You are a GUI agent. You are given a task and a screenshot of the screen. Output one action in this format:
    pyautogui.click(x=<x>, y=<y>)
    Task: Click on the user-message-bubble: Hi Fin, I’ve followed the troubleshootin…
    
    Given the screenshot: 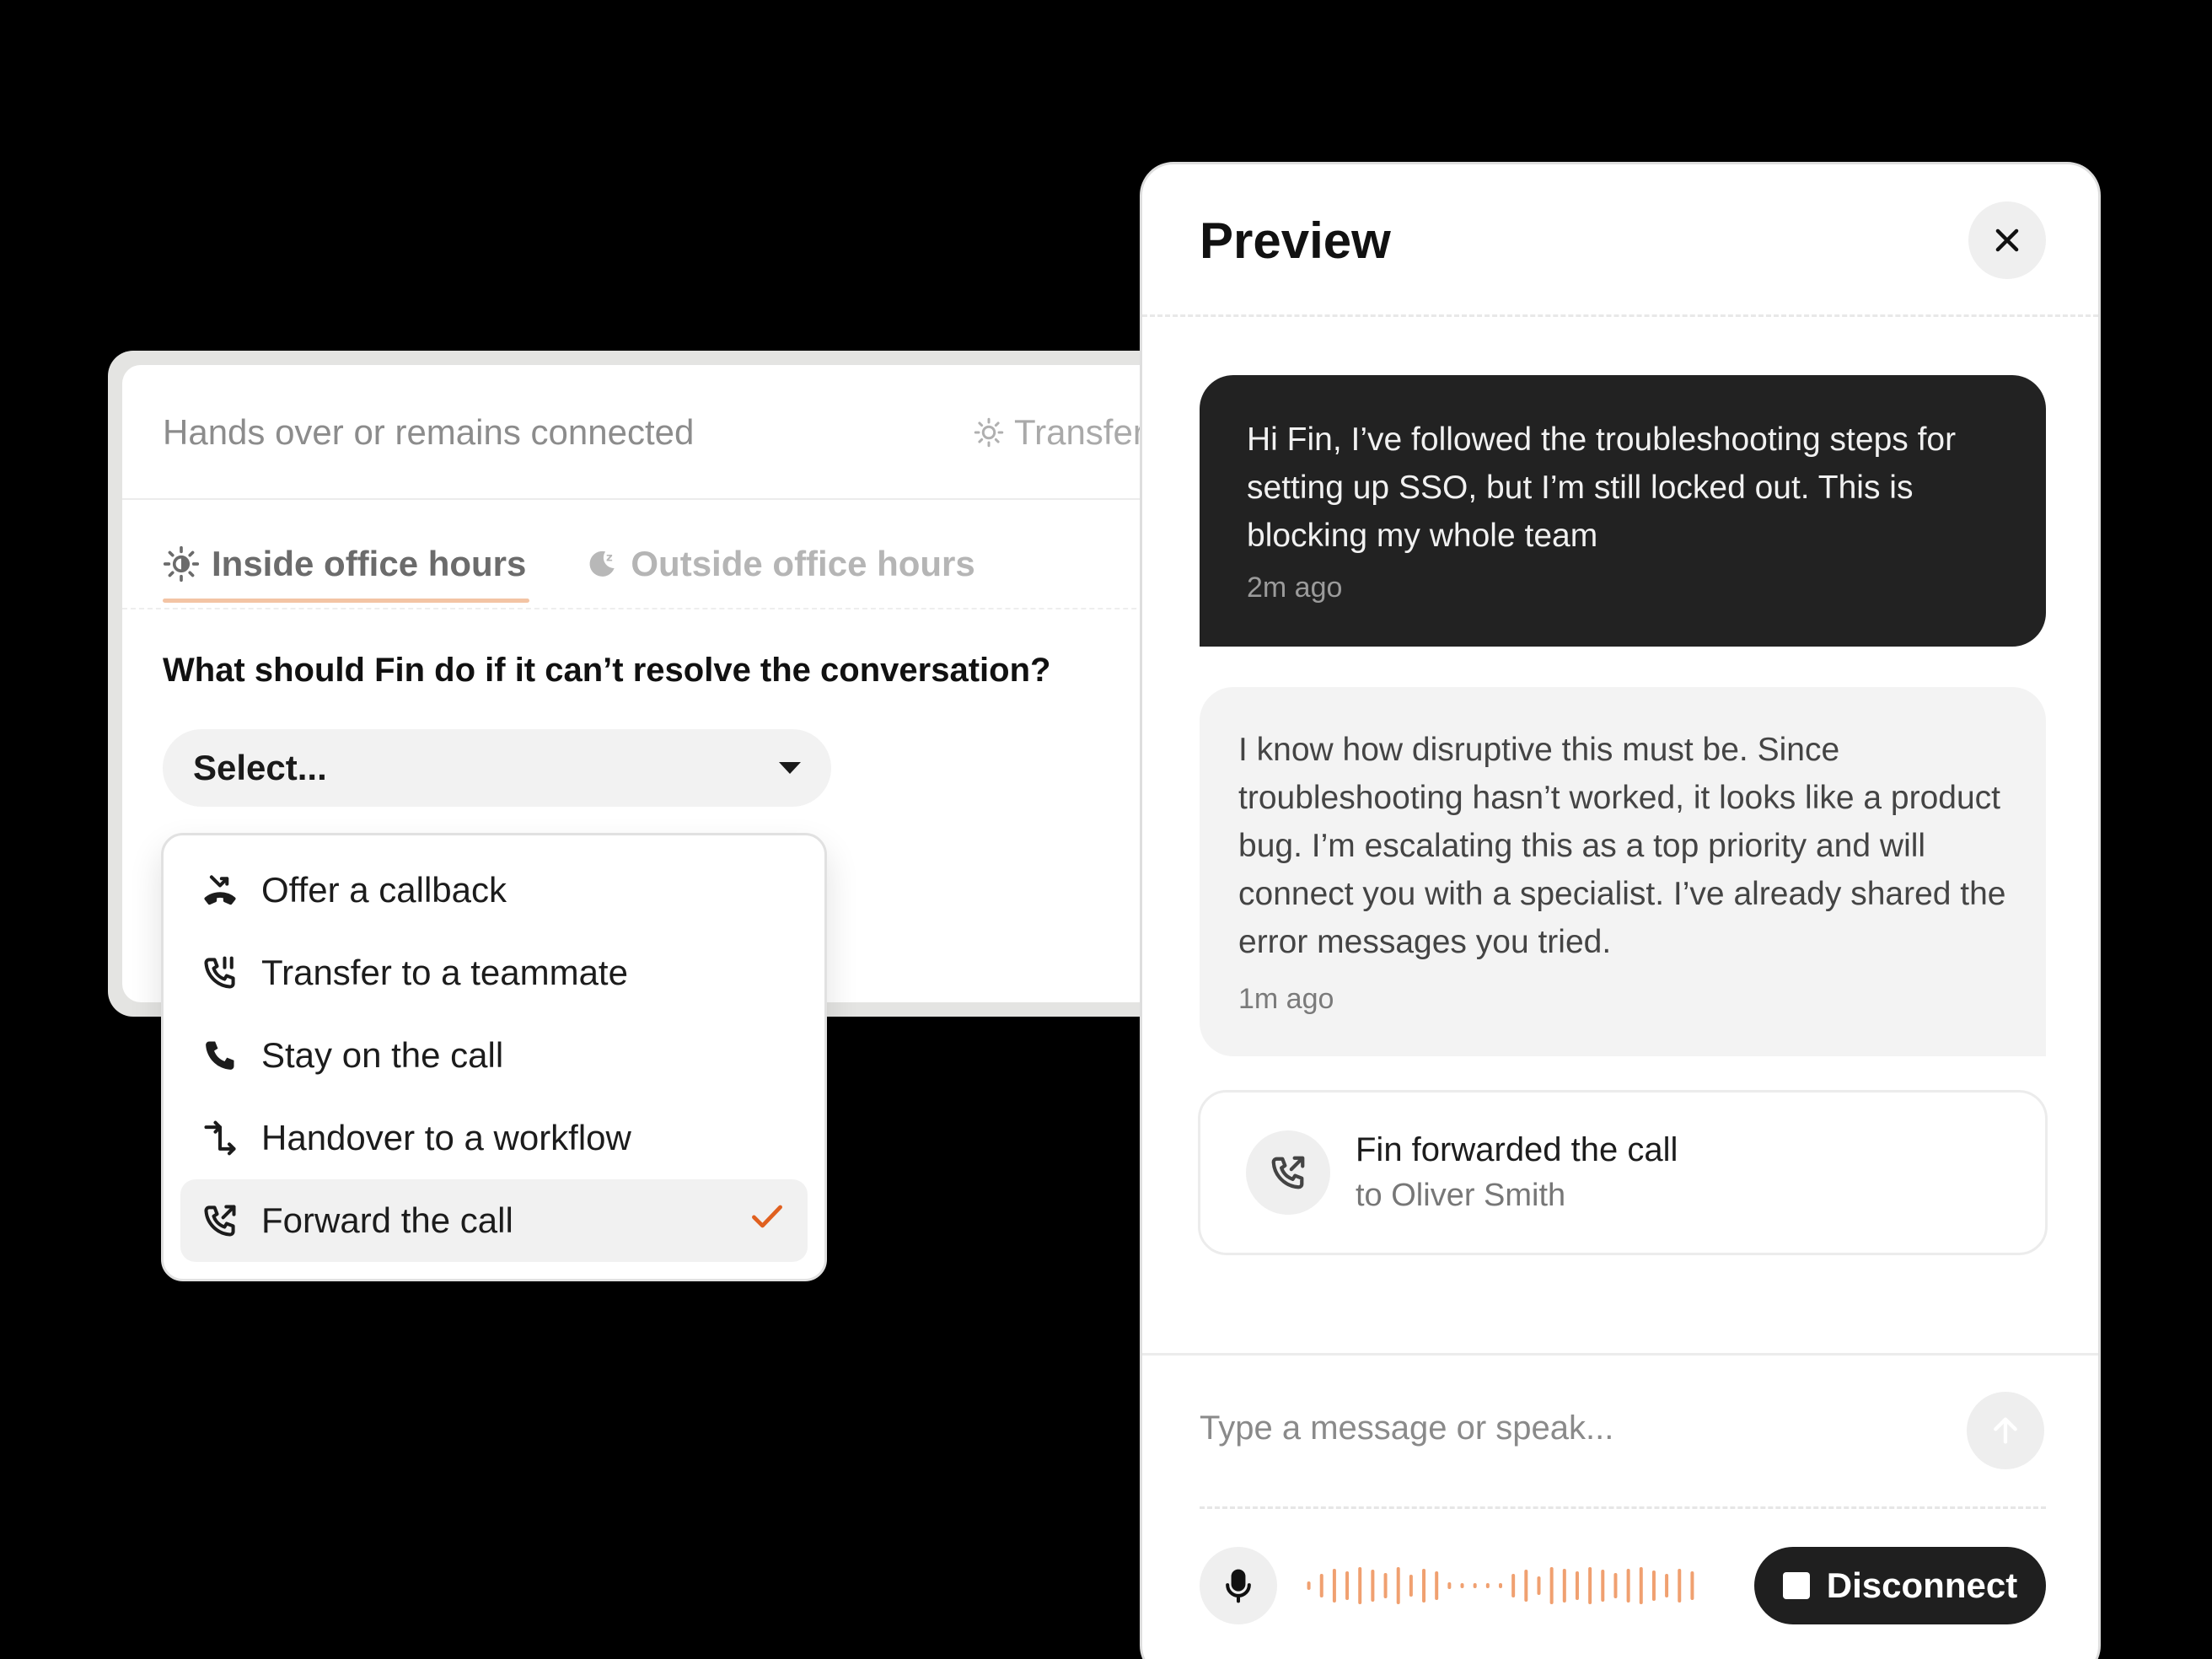 What is the action you would take?
    pyautogui.click(x=1623, y=511)
    